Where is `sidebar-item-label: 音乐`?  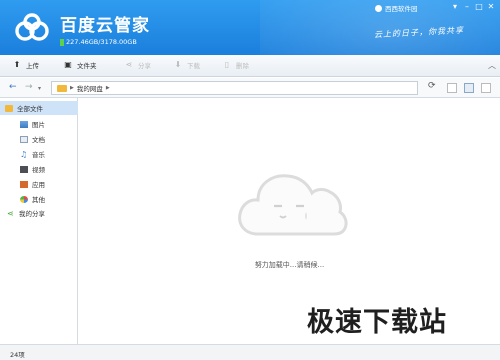 sidebar-item-label: 音乐 is located at coordinates (38, 155).